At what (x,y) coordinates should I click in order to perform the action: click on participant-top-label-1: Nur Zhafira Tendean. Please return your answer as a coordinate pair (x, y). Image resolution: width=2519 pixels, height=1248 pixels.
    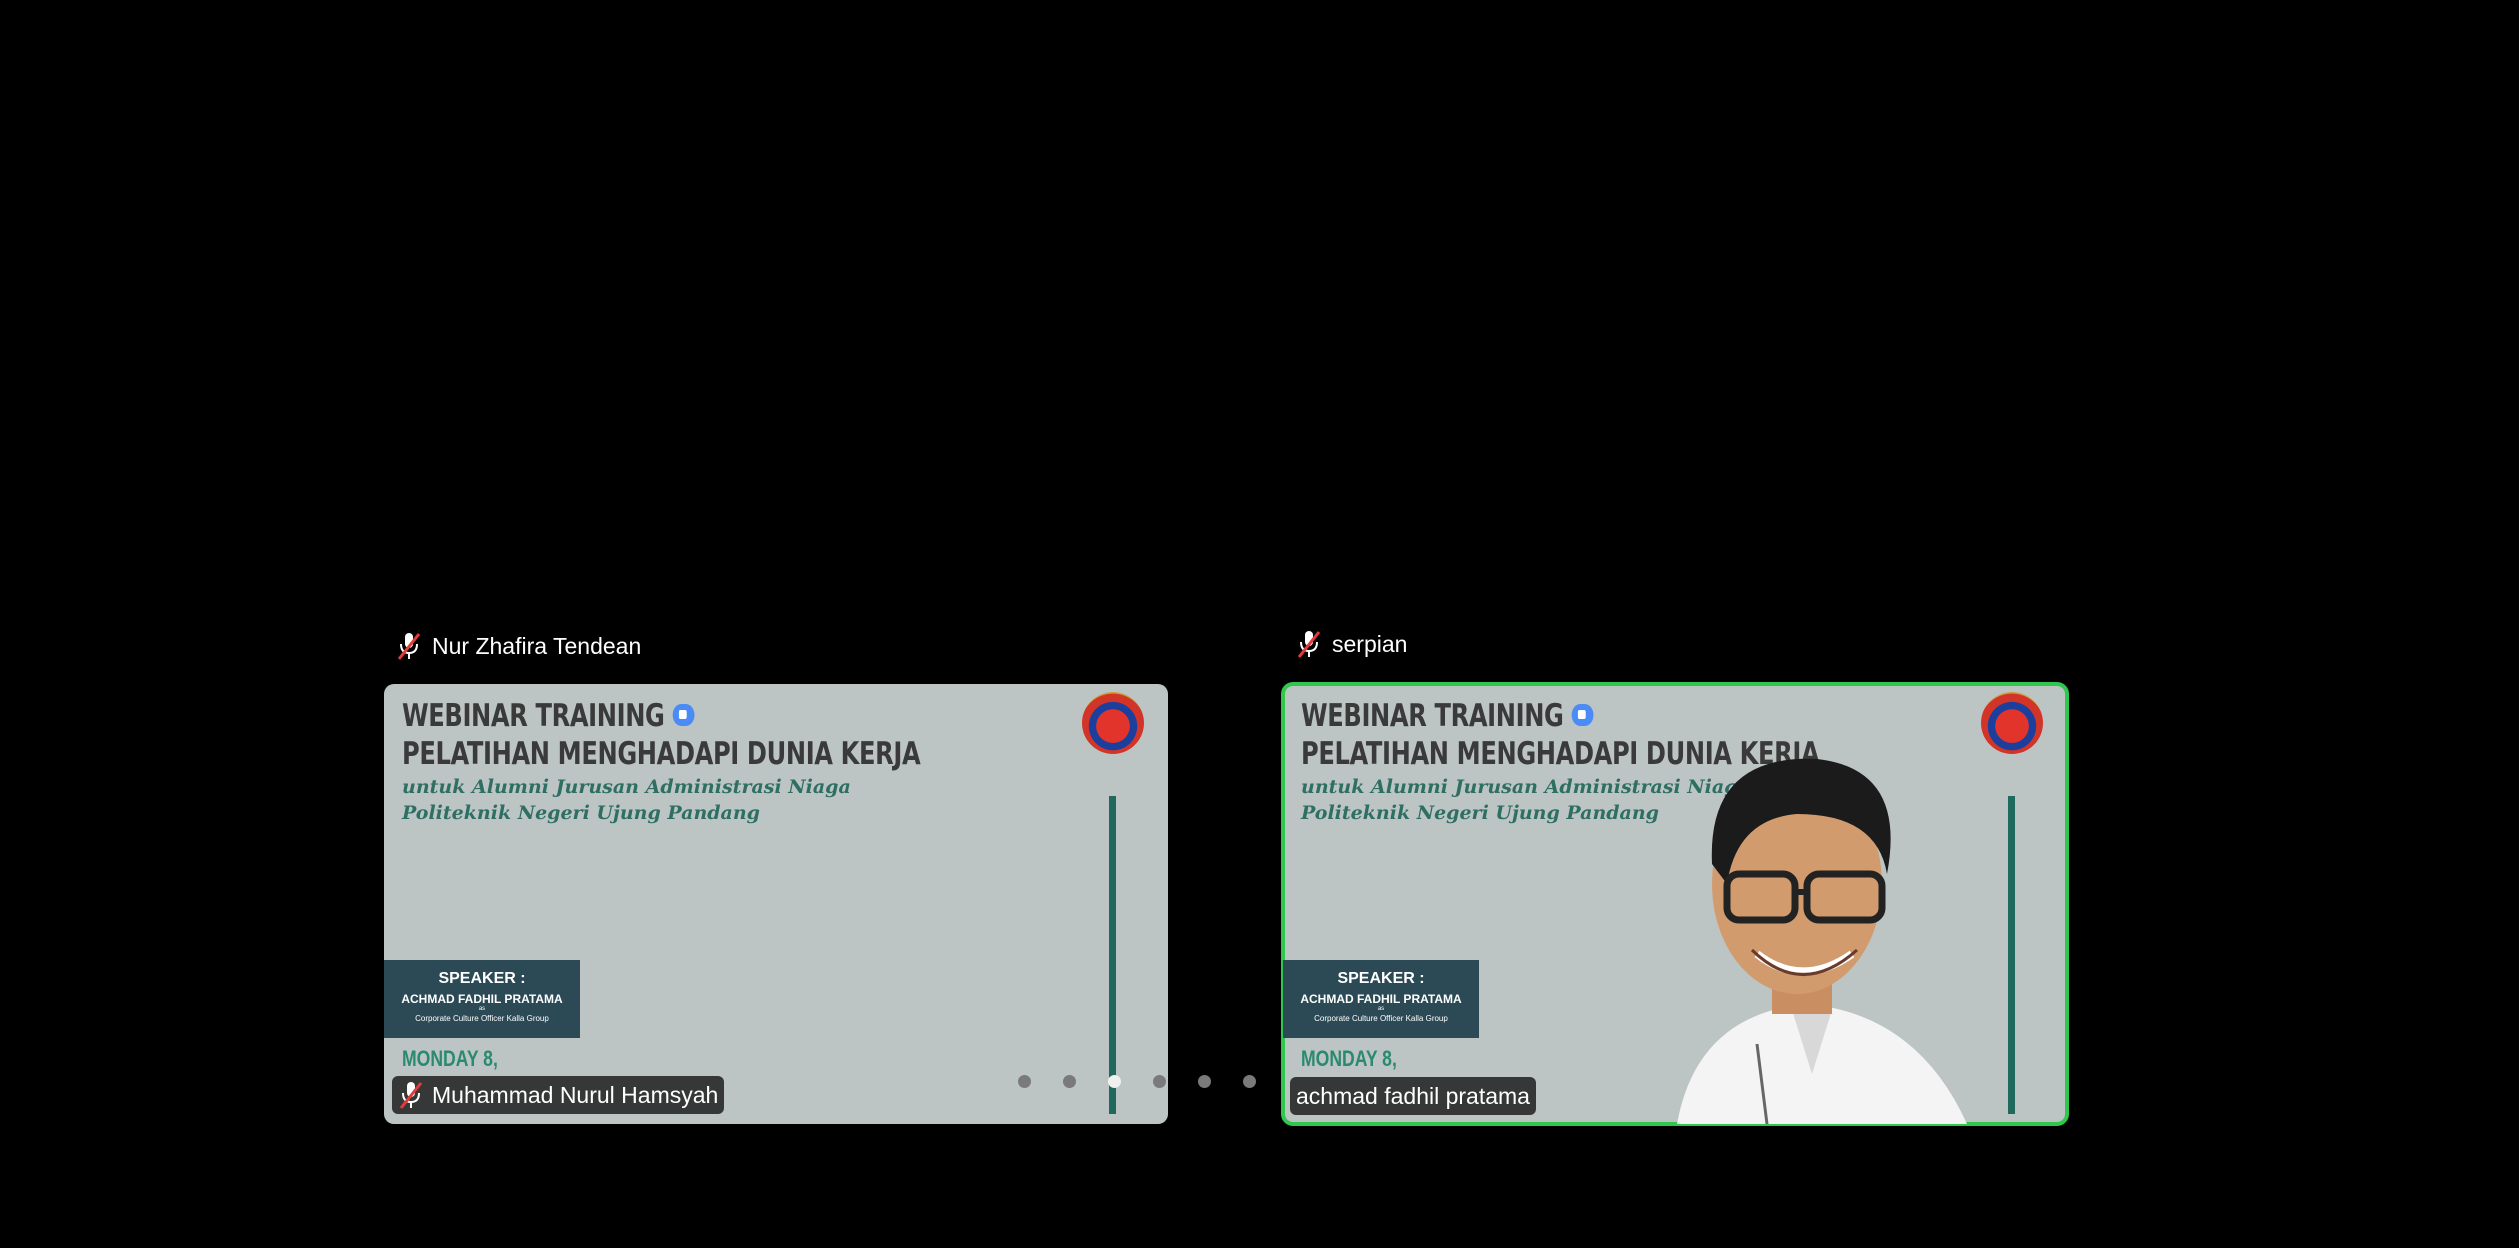
    Looking at the image, I should click on (518, 646).